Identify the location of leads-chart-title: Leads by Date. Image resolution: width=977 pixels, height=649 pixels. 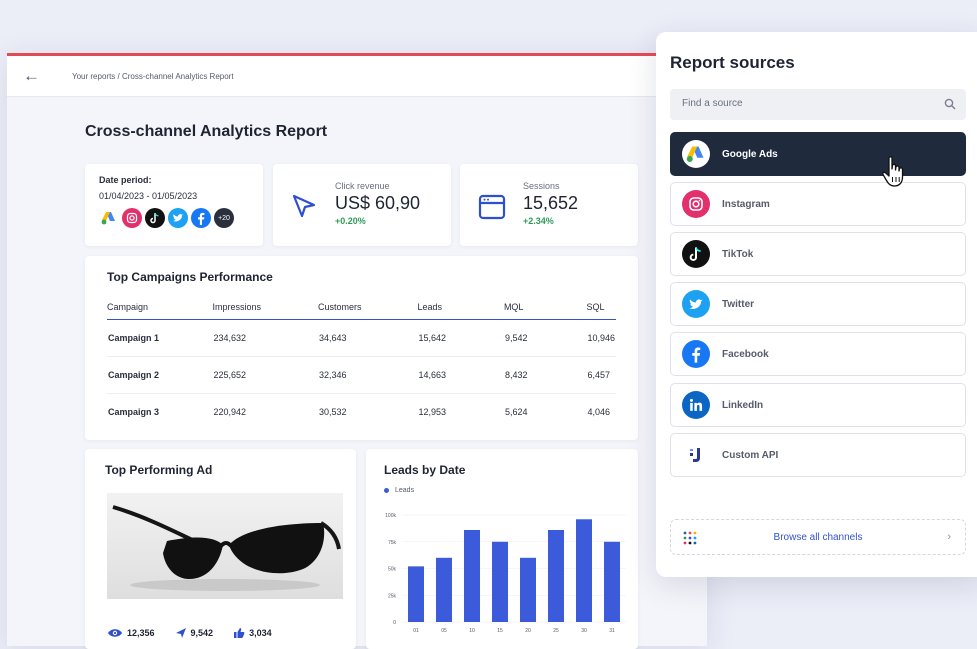
(425, 470).